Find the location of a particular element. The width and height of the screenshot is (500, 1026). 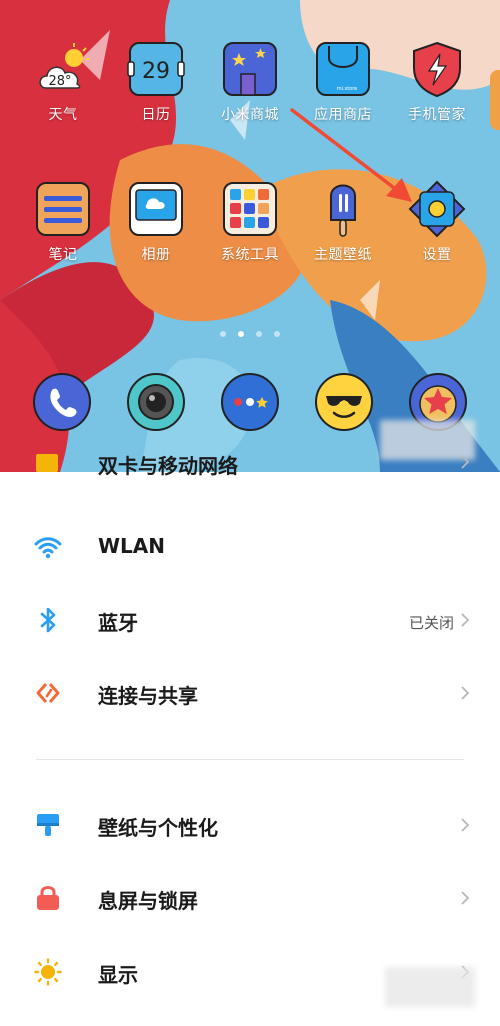

settings-item-label: 双卡与移动网络 is located at coordinates (168, 466).